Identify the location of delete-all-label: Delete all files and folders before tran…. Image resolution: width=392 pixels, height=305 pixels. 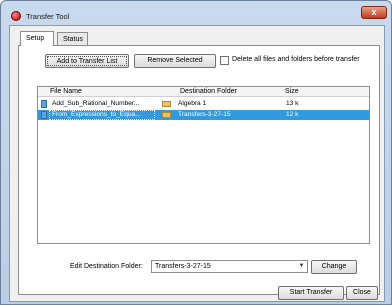
(296, 59).